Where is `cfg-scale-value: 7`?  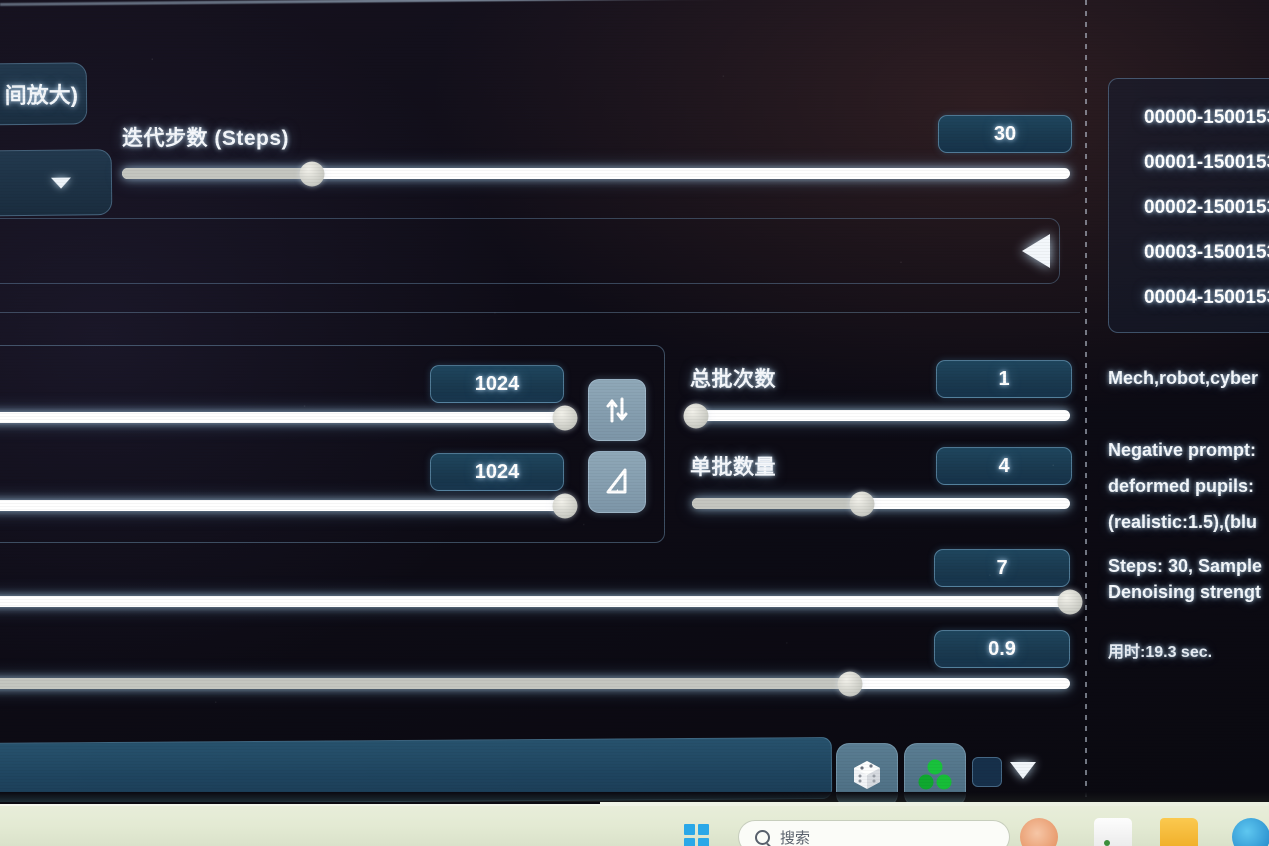
cfg-scale-value: 7 is located at coordinates (1002, 567).